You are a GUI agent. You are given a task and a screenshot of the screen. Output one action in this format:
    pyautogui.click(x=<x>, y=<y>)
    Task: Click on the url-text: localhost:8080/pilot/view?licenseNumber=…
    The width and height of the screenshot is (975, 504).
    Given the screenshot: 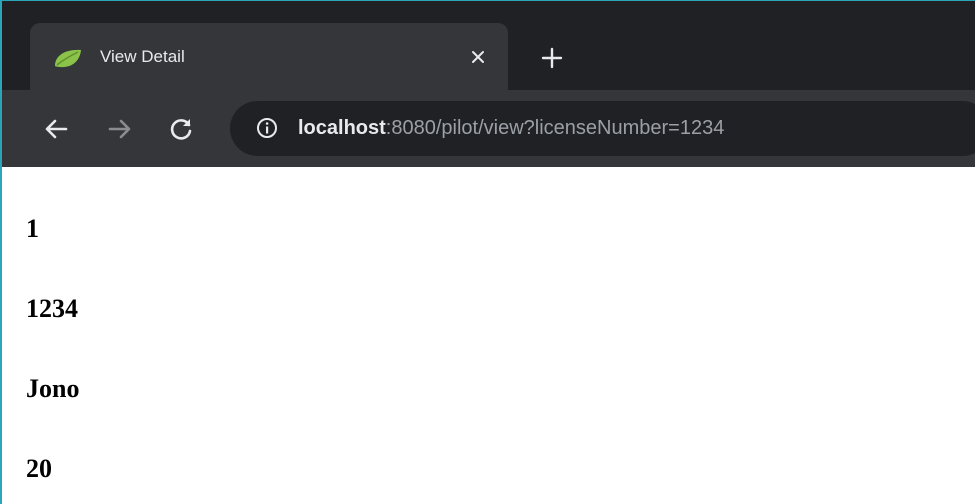 What is the action you would take?
    pyautogui.click(x=511, y=128)
    